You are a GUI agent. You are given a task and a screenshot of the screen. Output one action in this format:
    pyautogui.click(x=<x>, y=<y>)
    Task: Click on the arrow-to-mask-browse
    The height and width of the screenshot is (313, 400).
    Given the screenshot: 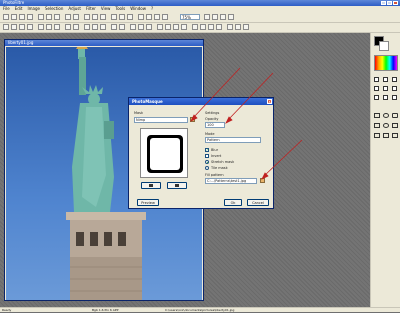 What is the action you would take?
    pyautogui.click(x=216, y=93)
    